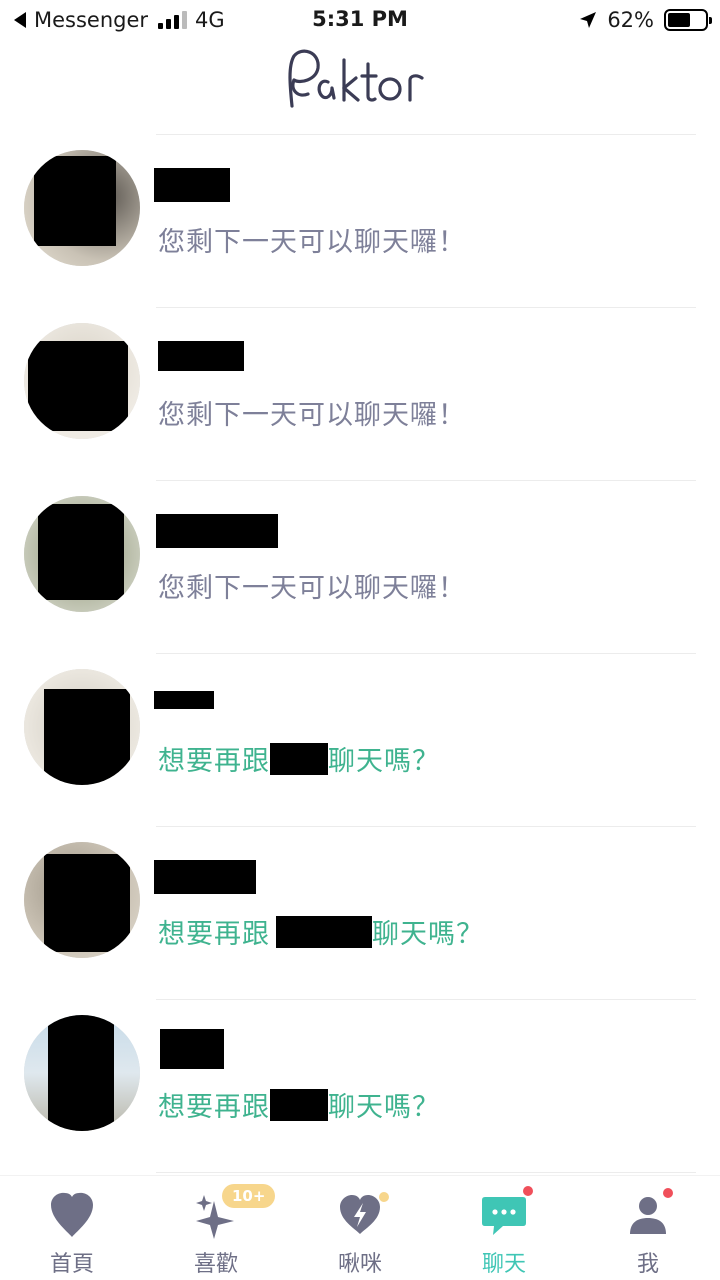 This screenshot has height=1280, width=720. Describe the element at coordinates (668, 1193) in the screenshot. I see `me-notification-dot` at that location.